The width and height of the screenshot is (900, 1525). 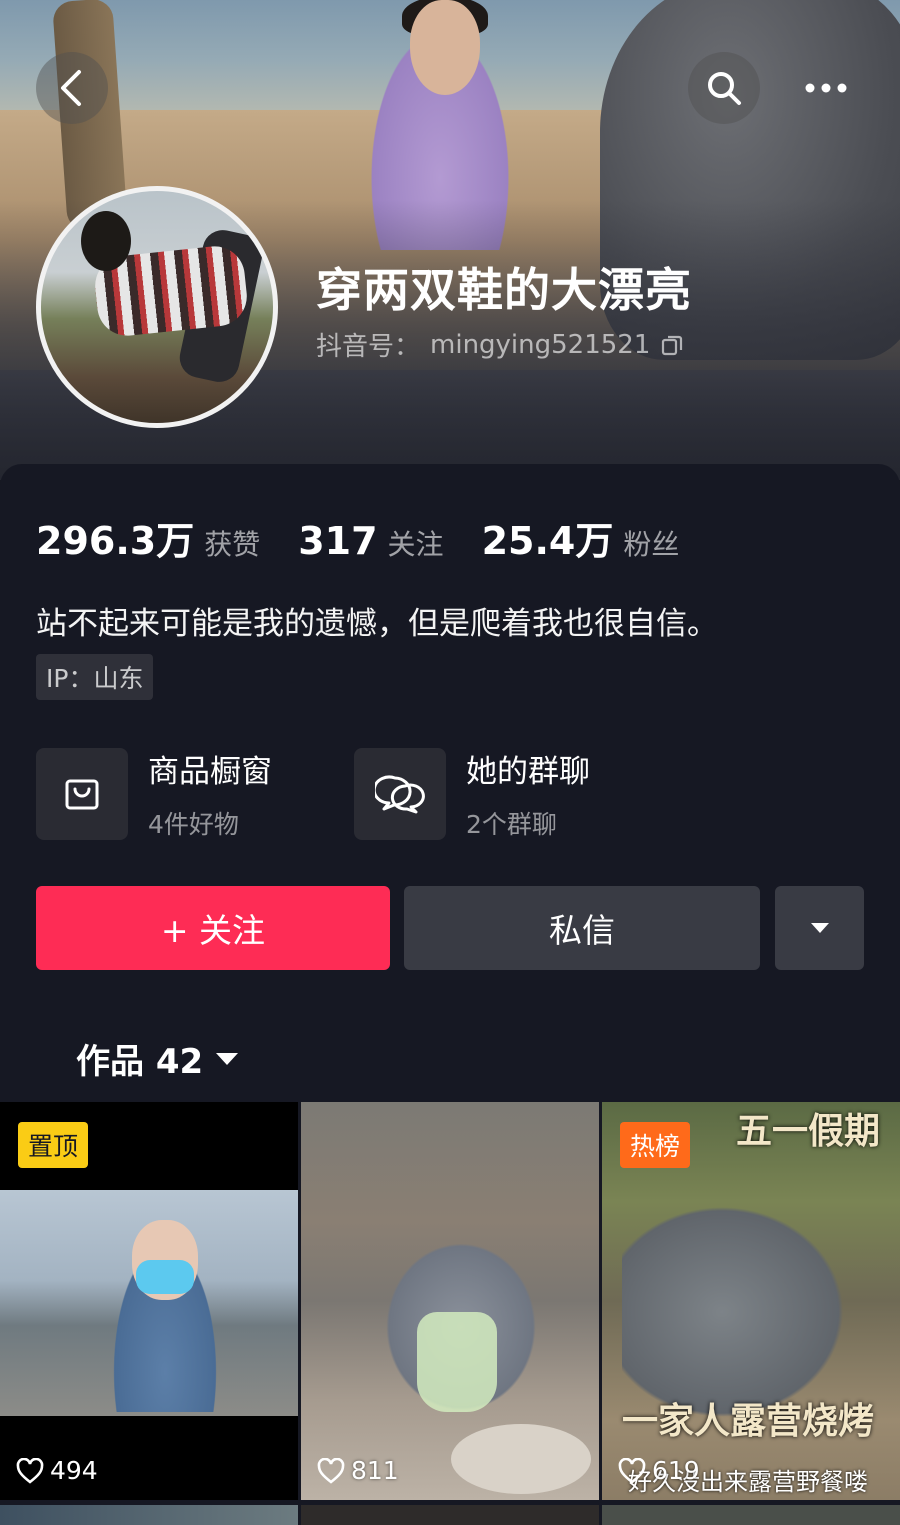 What do you see at coordinates (472, 793) in the screenshot?
I see `group-chat-entry: 她的群聊 2个群聊` at bounding box center [472, 793].